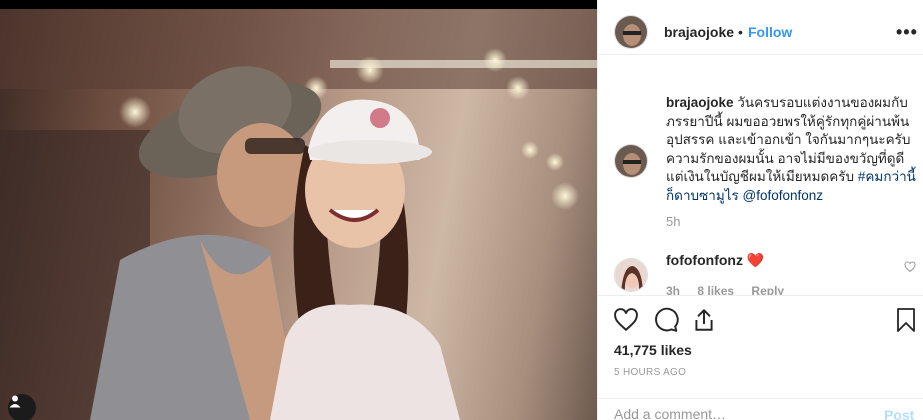 The image size is (923, 420). Describe the element at coordinates (15, 401) in the screenshot. I see `user-tag-icon` at that location.